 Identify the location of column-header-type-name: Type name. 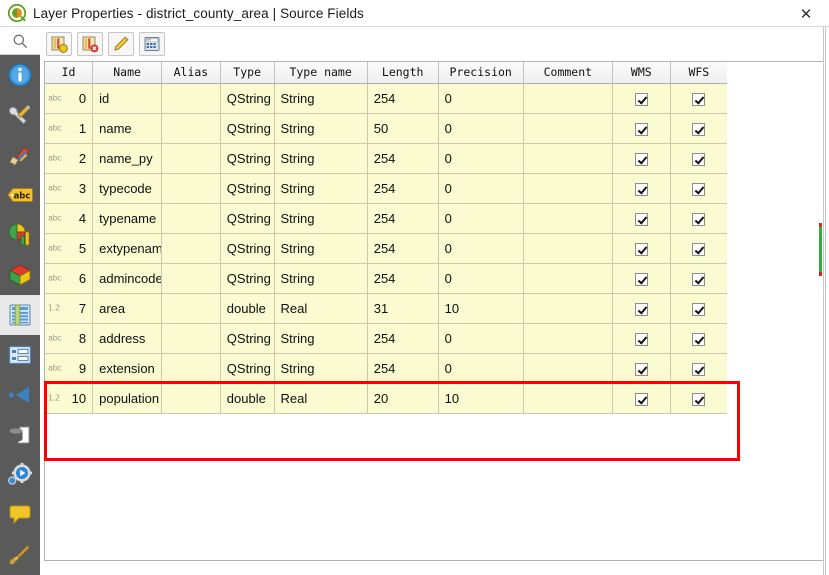
(321, 73).